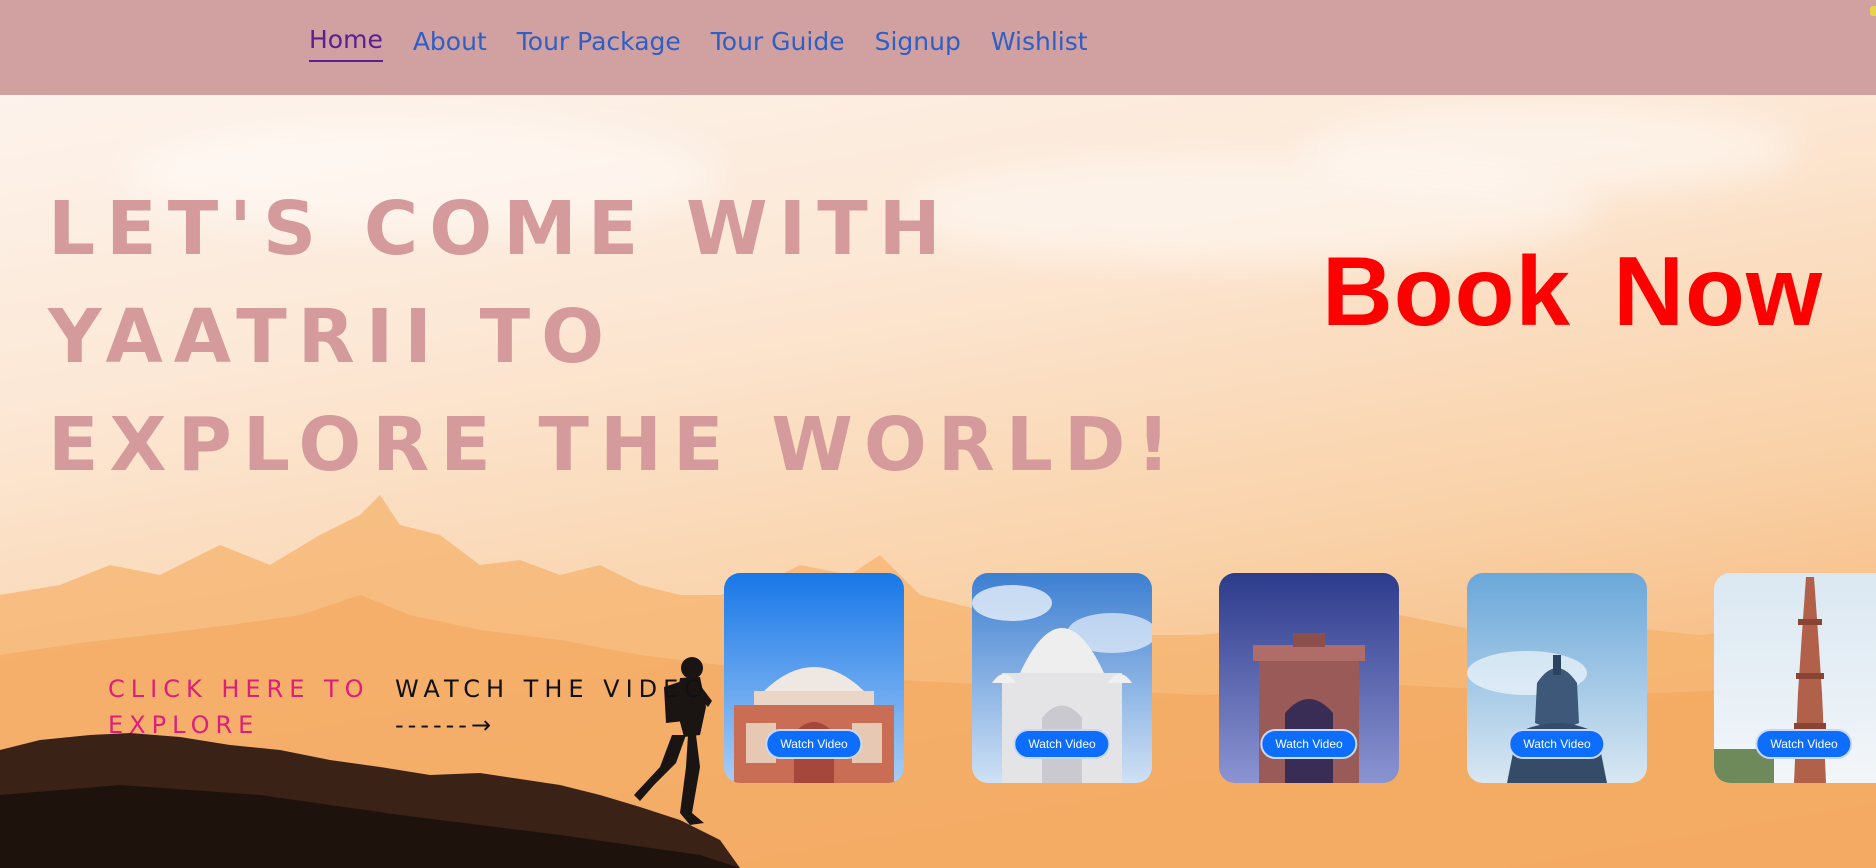 Image resolution: width=1876 pixels, height=868 pixels. Describe the element at coordinates (1039, 42) in the screenshot. I see `nav-wishlist: Wishlist` at that location.